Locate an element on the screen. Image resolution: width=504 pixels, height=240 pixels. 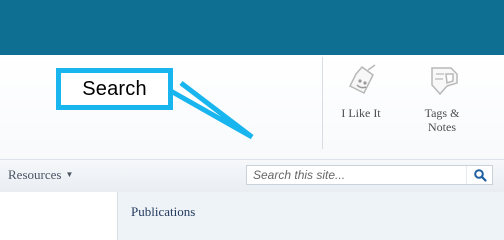
search-callout: Search is located at coordinates (114, 89).